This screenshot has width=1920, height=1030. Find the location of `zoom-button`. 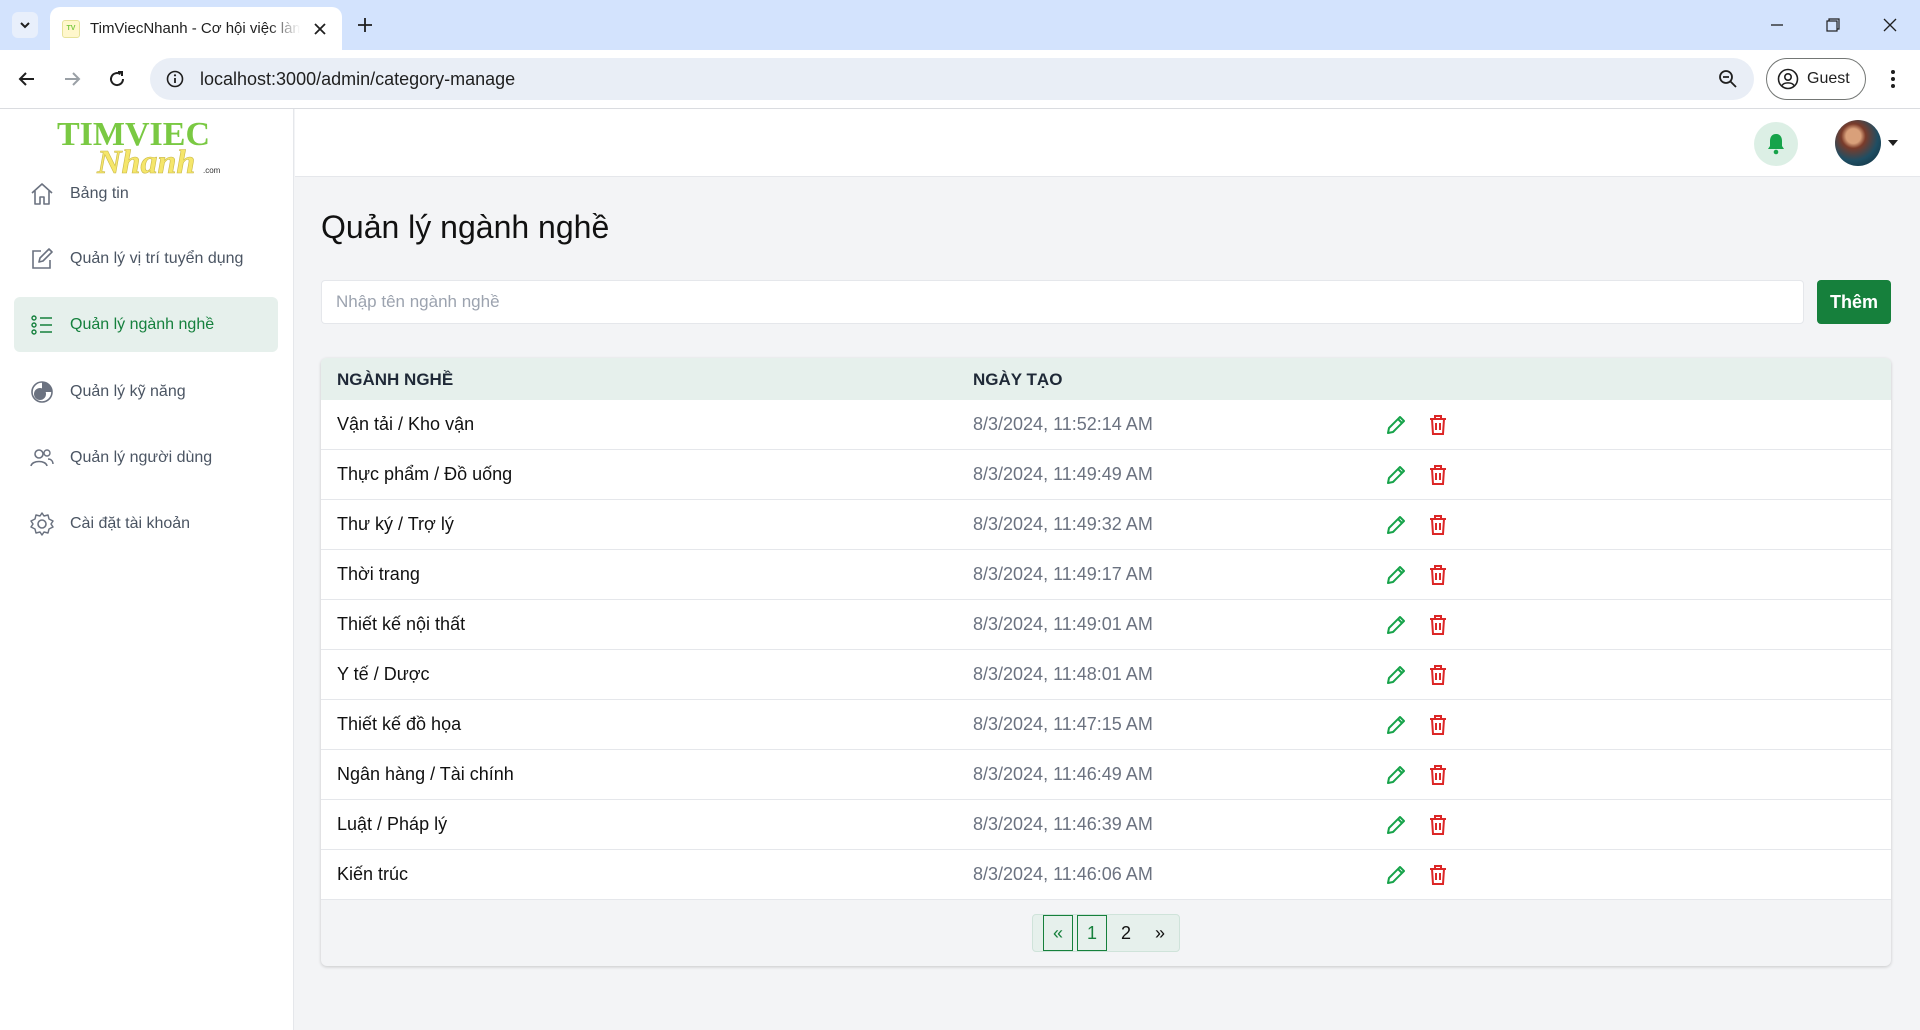

zoom-button is located at coordinates (1728, 79).